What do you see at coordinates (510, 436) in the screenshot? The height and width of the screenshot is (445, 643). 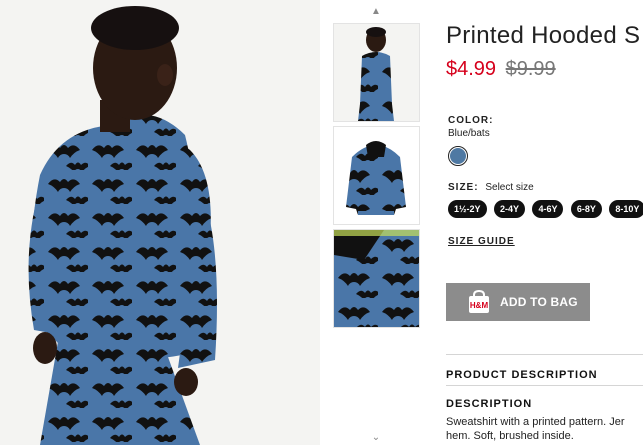 I see `description-text-line-2: hem. Soft, brushed inside.` at bounding box center [510, 436].